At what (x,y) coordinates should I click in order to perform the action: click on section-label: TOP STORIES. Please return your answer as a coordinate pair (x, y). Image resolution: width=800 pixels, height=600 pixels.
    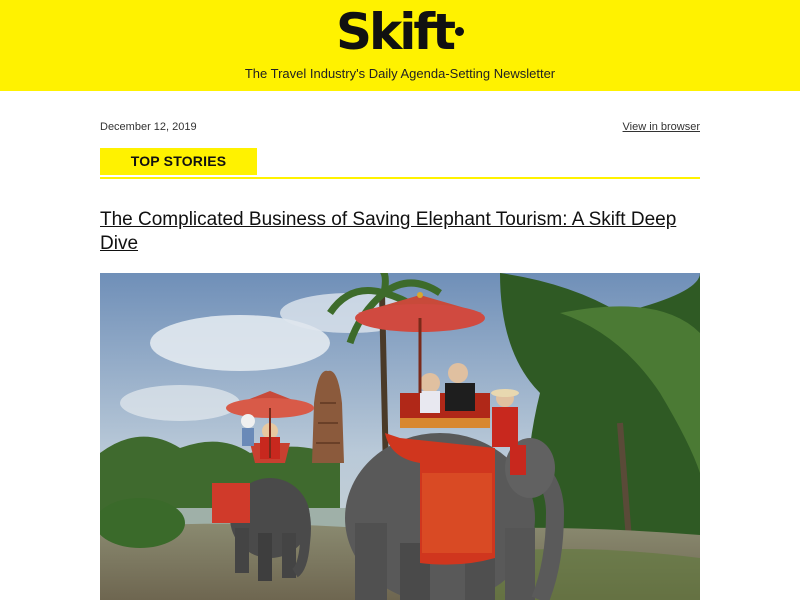
    Looking at the image, I should click on (178, 161).